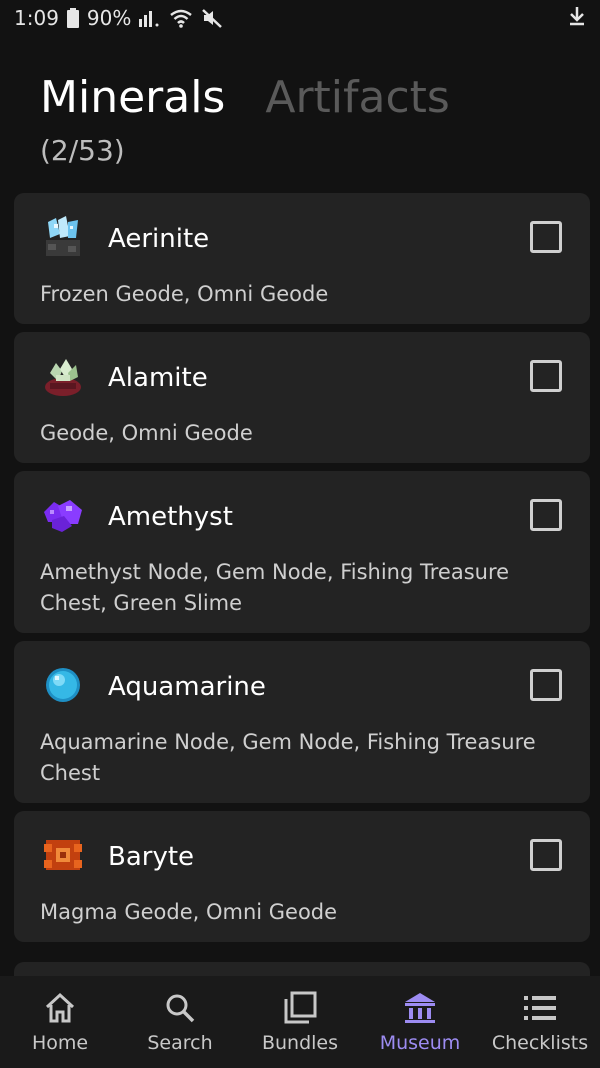 The image size is (600, 1068). What do you see at coordinates (36, 18) in the screenshot?
I see `status-time: 1:09` at bounding box center [36, 18].